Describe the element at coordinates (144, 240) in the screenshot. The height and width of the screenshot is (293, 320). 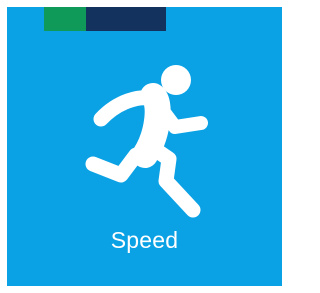
I see `tile-label: Speed` at that location.